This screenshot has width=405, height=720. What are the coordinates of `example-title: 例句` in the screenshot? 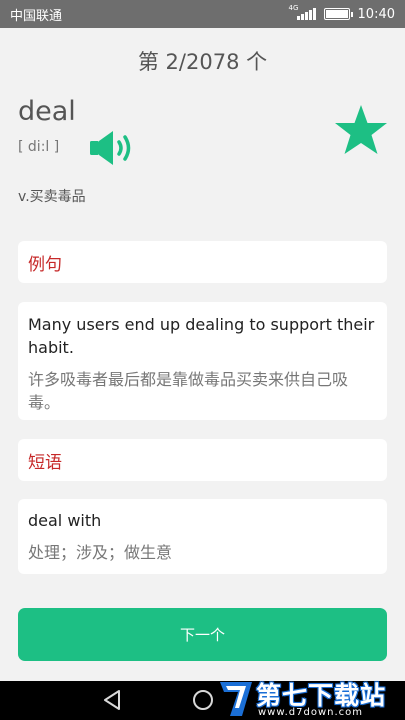 It's located at (45, 264).